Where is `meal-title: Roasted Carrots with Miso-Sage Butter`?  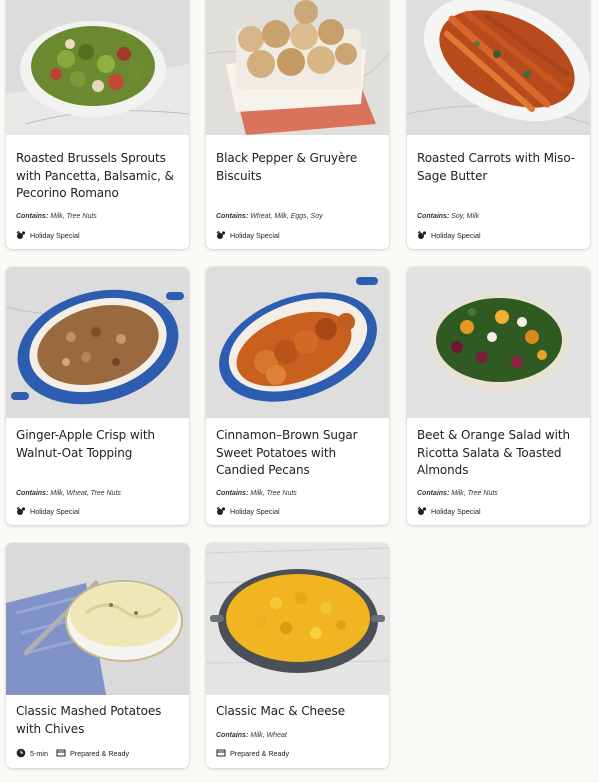
meal-title: Roasted Carrots with Miso-Sage Butter is located at coordinates (499, 167).